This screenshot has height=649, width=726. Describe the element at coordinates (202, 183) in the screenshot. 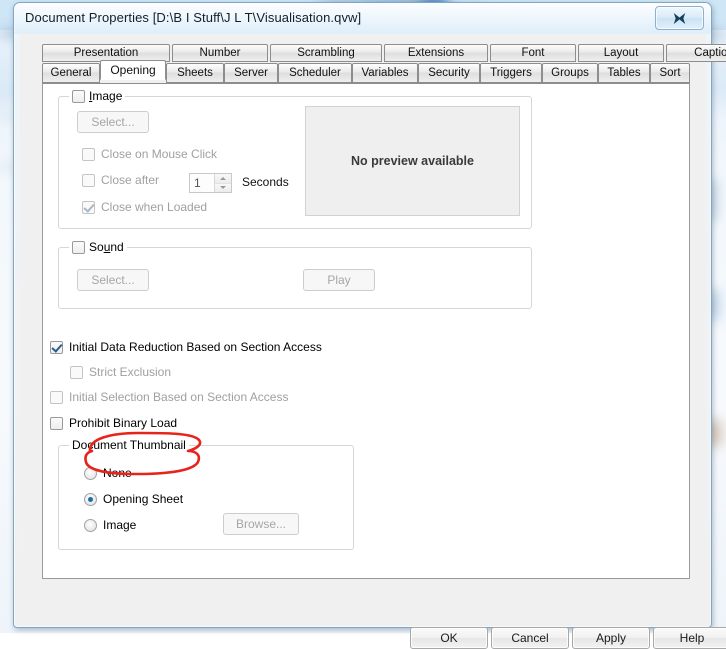

I see `seconds-value: 1` at that location.